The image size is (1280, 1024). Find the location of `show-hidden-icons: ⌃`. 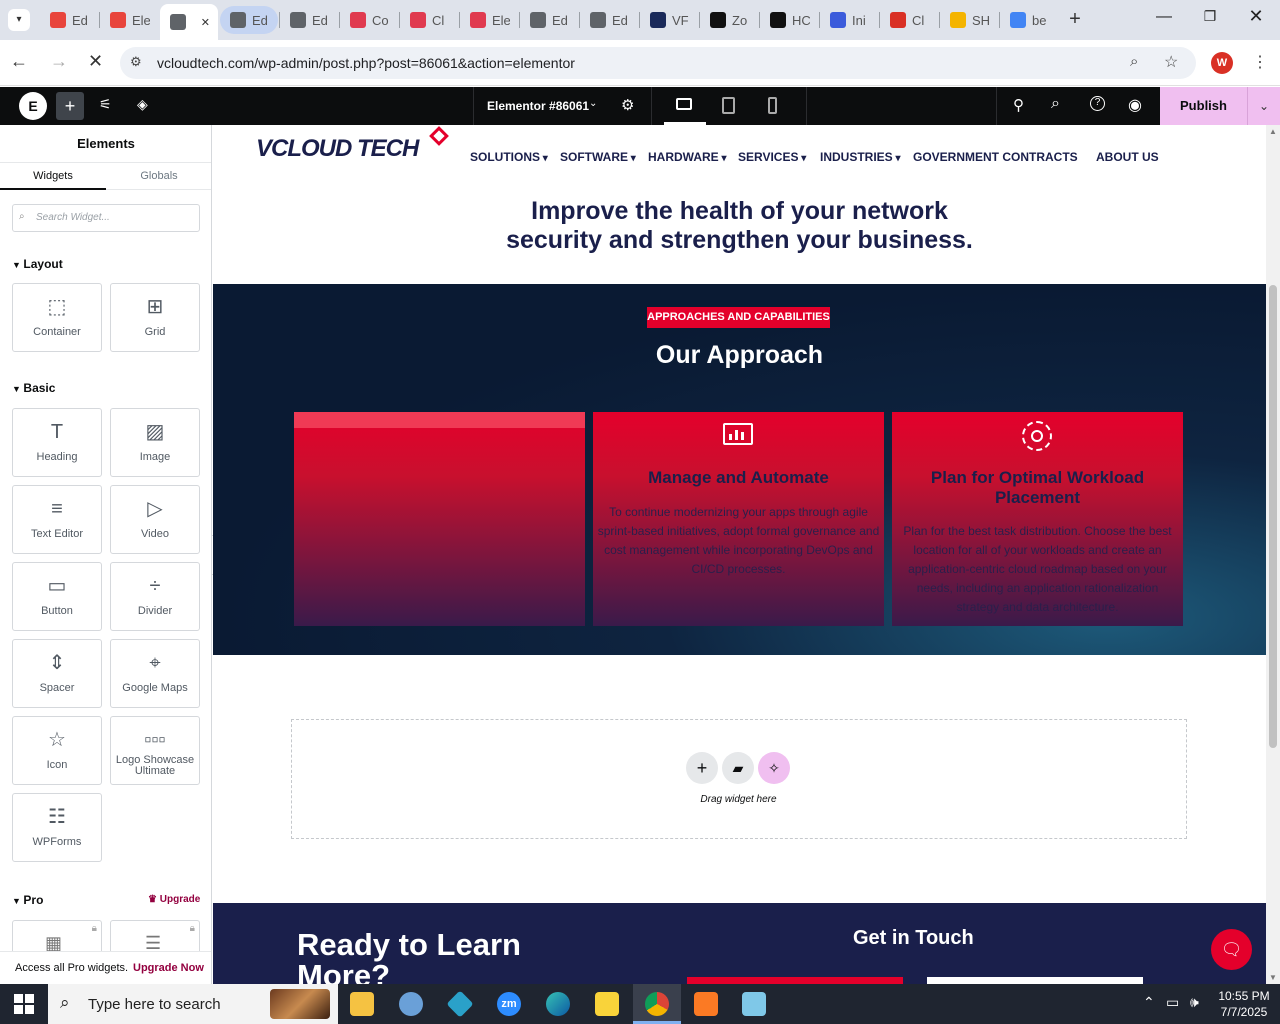

show-hidden-icons: ⌃ is located at coordinates (1149, 1002).